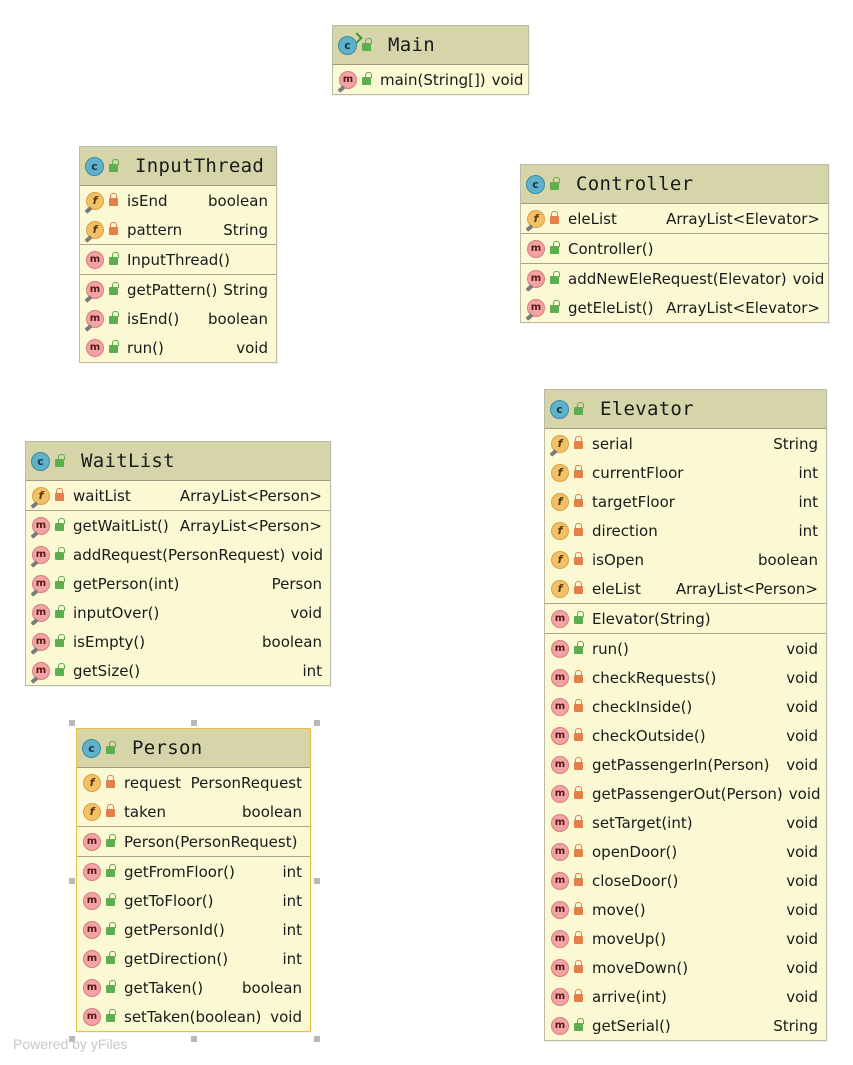  Describe the element at coordinates (178, 641) in the screenshot. I see `method-row: m isEmpty() boolean` at that location.